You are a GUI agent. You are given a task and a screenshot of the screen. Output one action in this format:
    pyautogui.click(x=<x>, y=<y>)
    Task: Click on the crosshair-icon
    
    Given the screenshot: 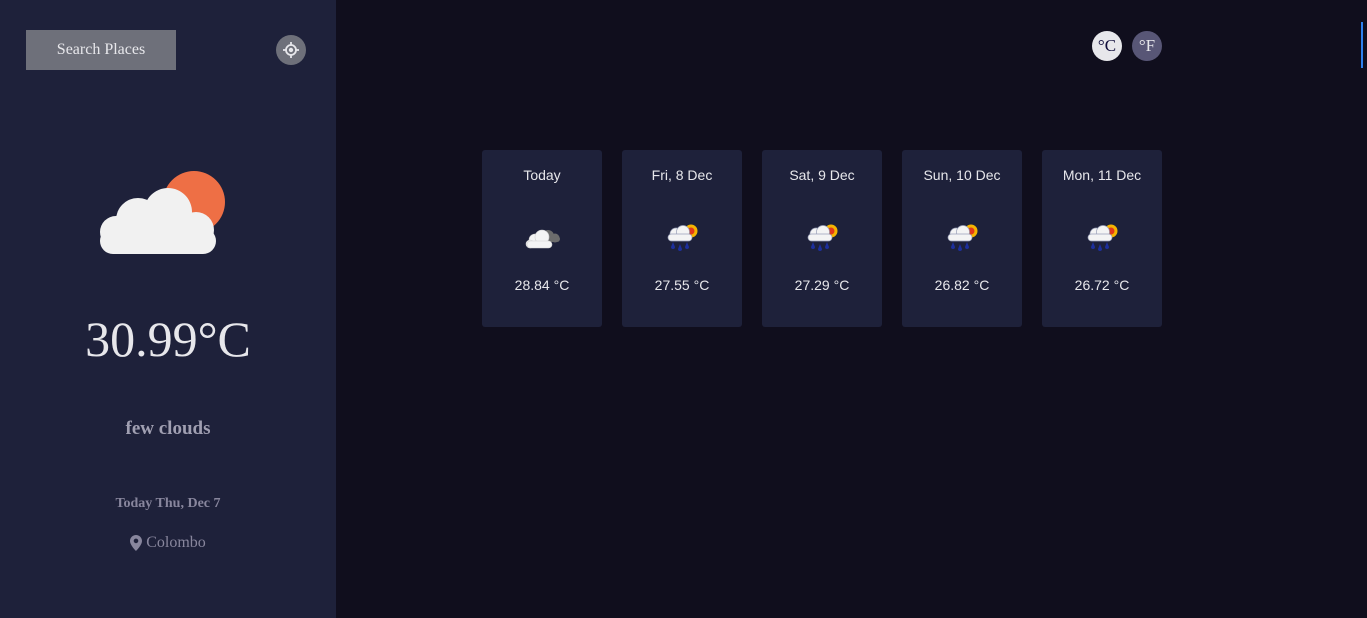 What is the action you would take?
    pyautogui.click(x=291, y=50)
    